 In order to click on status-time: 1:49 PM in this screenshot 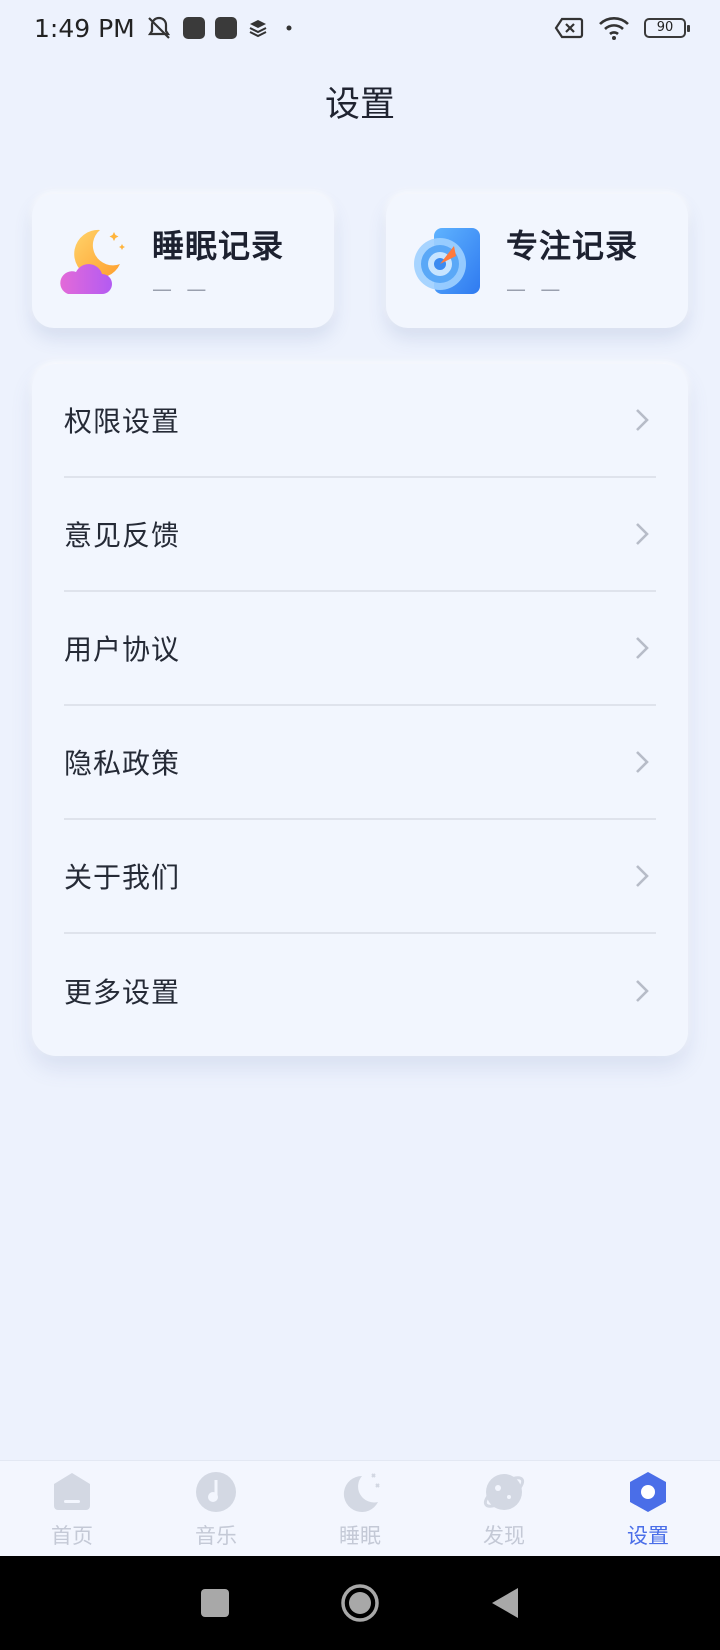, I will do `click(84, 28)`.